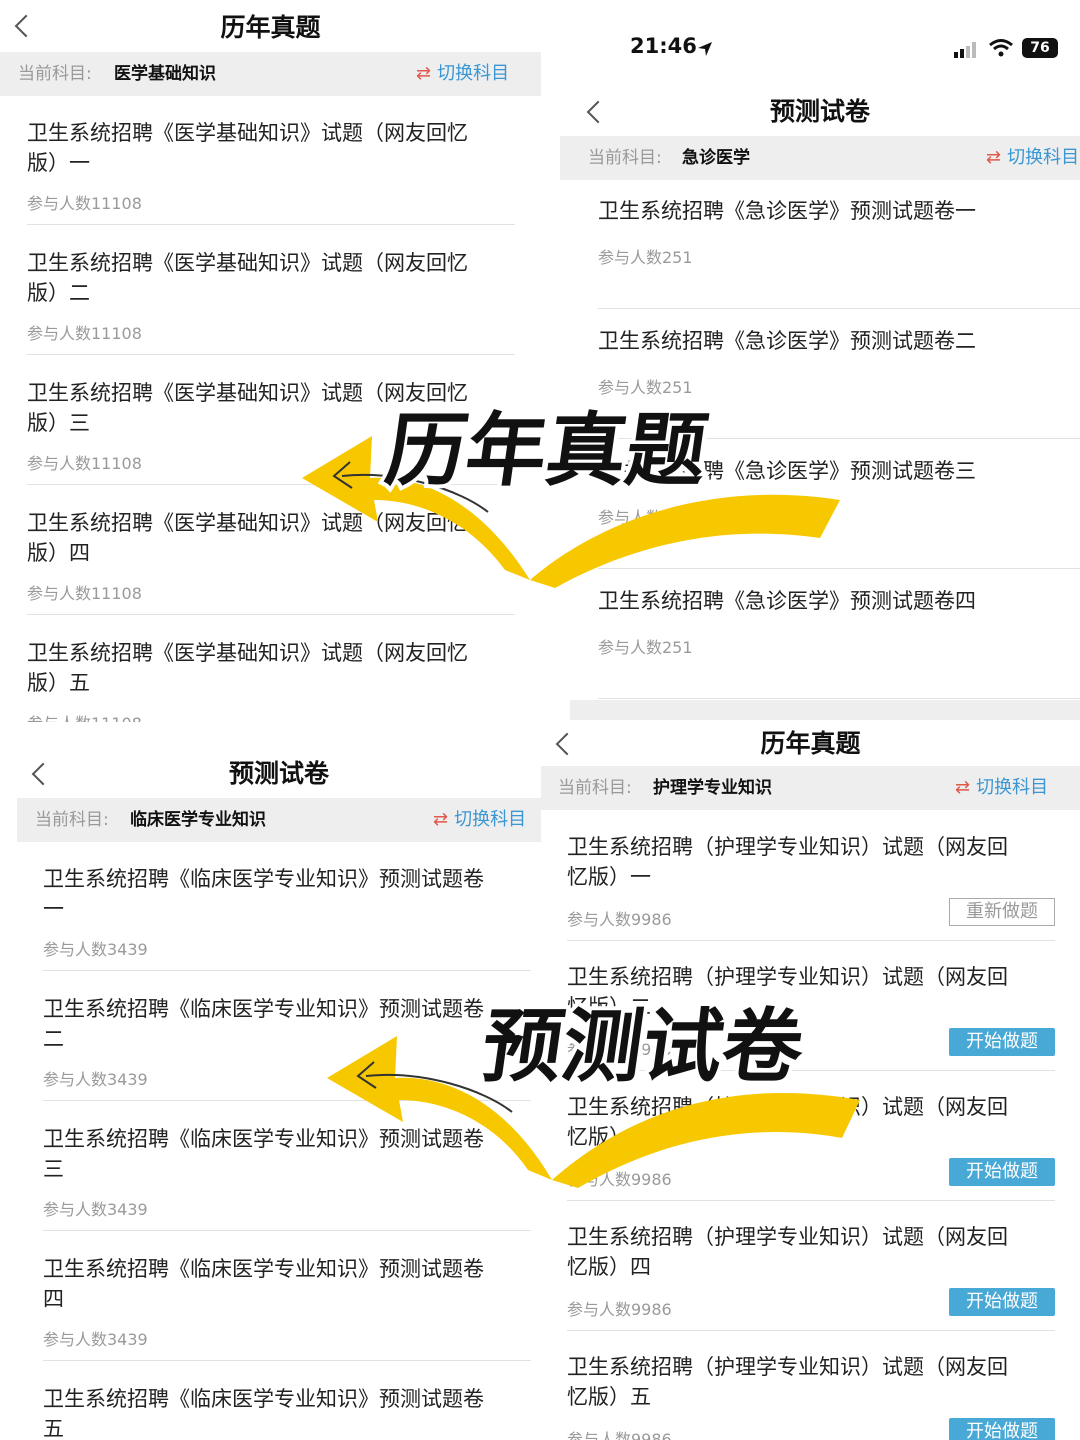  Describe the element at coordinates (1001, 48) in the screenshot. I see `wifi-icon` at that location.